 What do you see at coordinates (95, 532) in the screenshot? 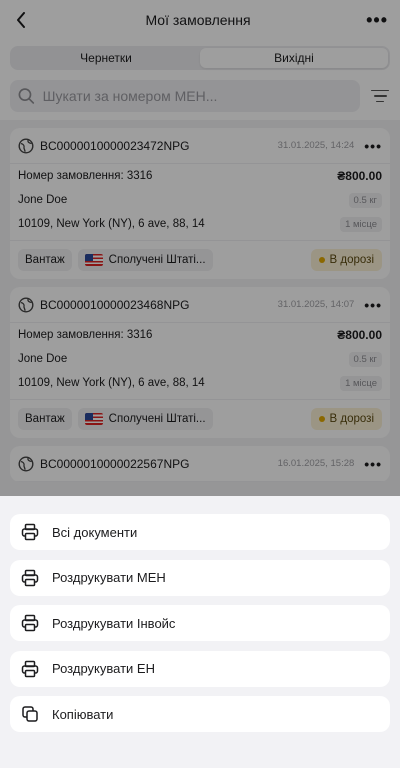
I see `action-label: Всі документи` at bounding box center [95, 532].